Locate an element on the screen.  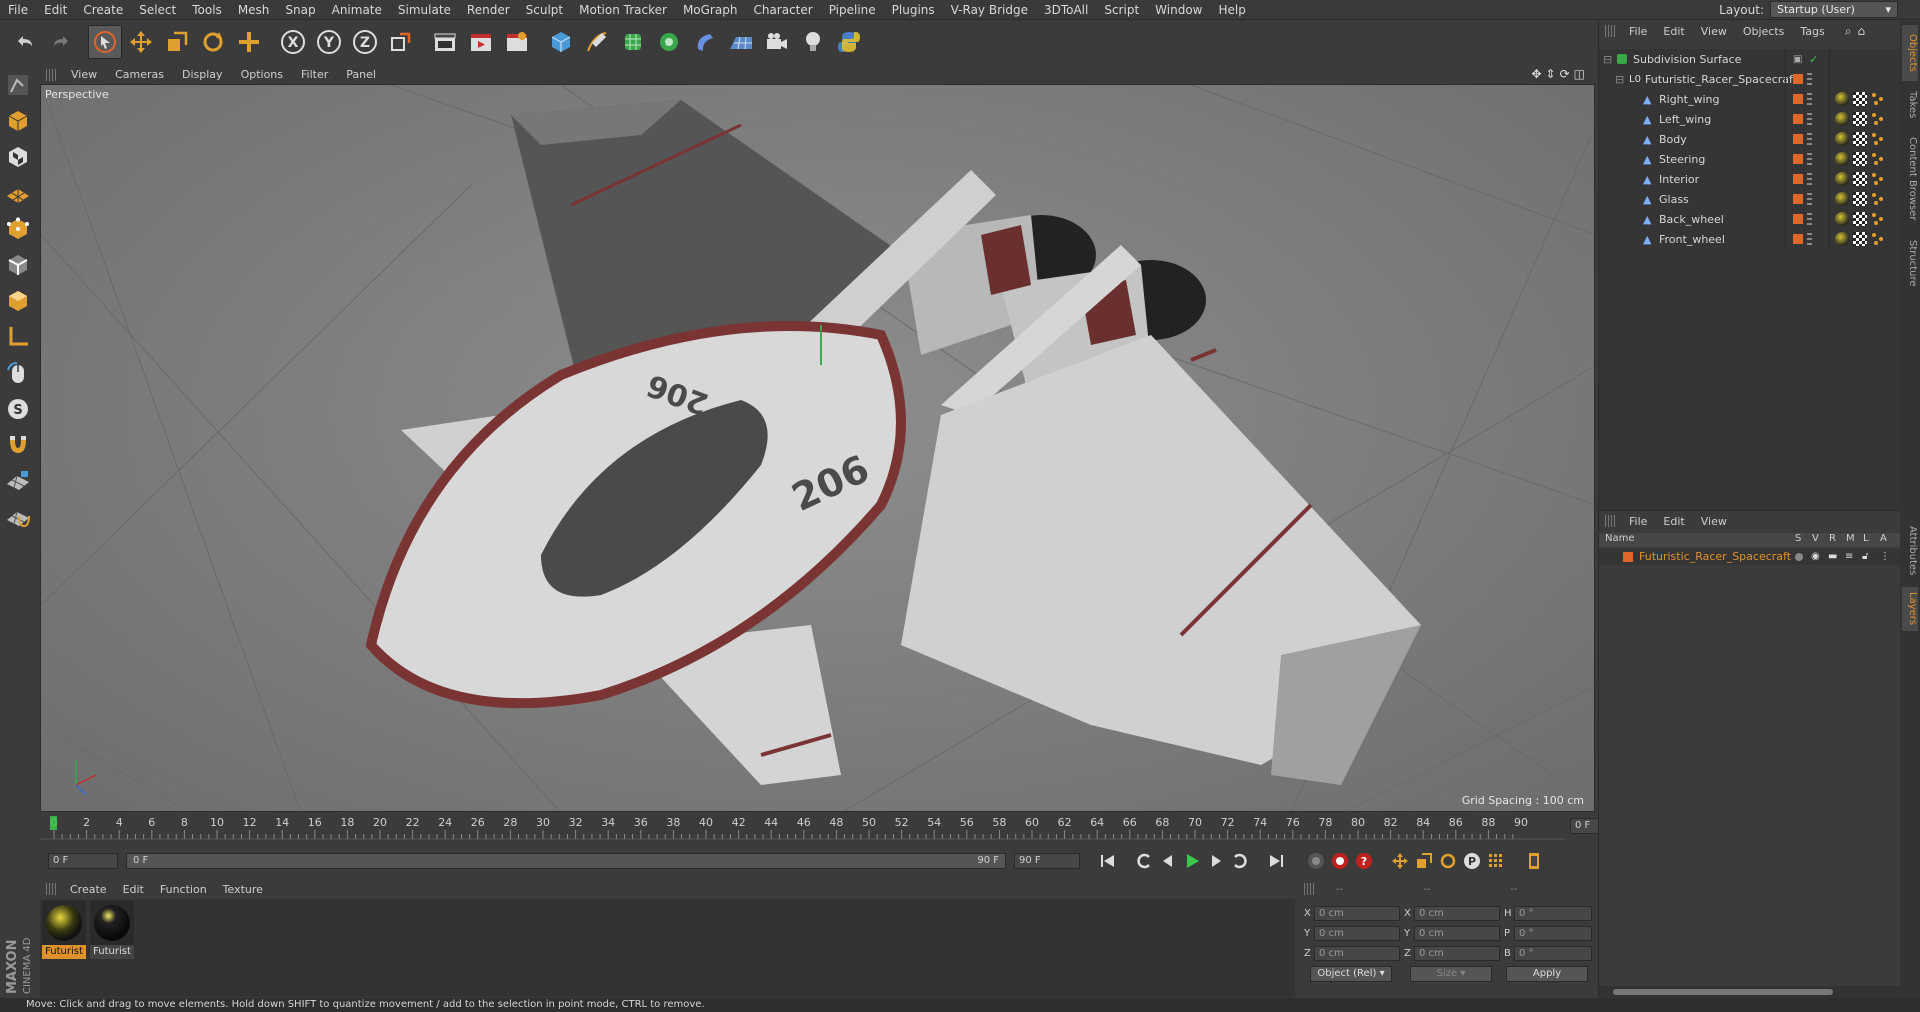
coordinate-mode-dropdown: Object (Rel) ▾ is located at coordinates (1351, 974).